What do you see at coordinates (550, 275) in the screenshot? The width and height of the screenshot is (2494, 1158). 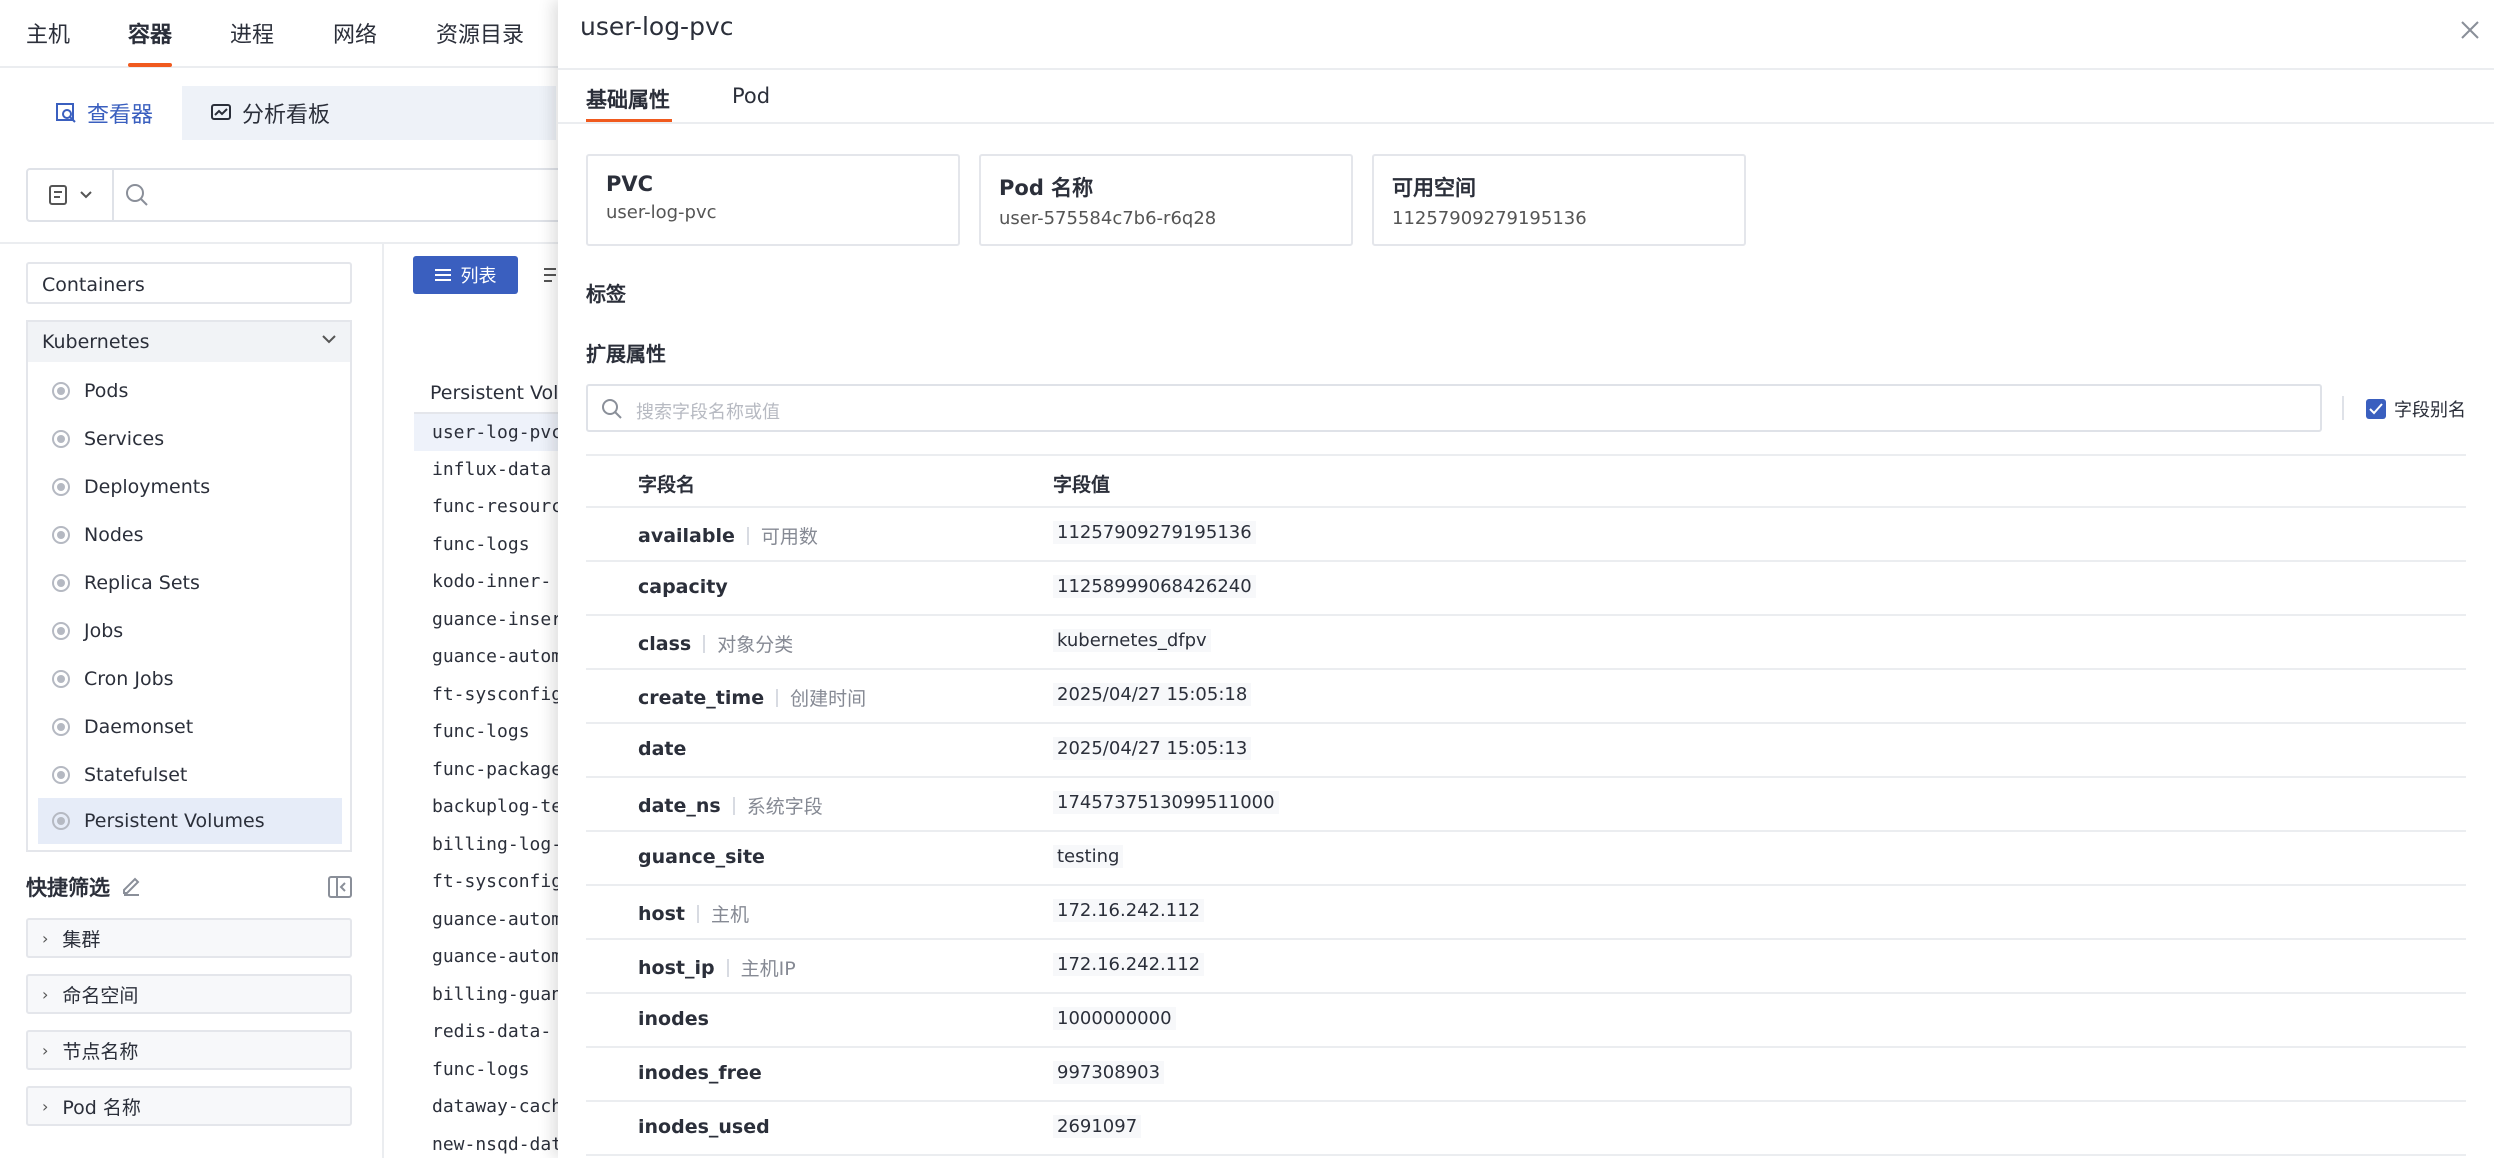 I see `other-view-icon` at bounding box center [550, 275].